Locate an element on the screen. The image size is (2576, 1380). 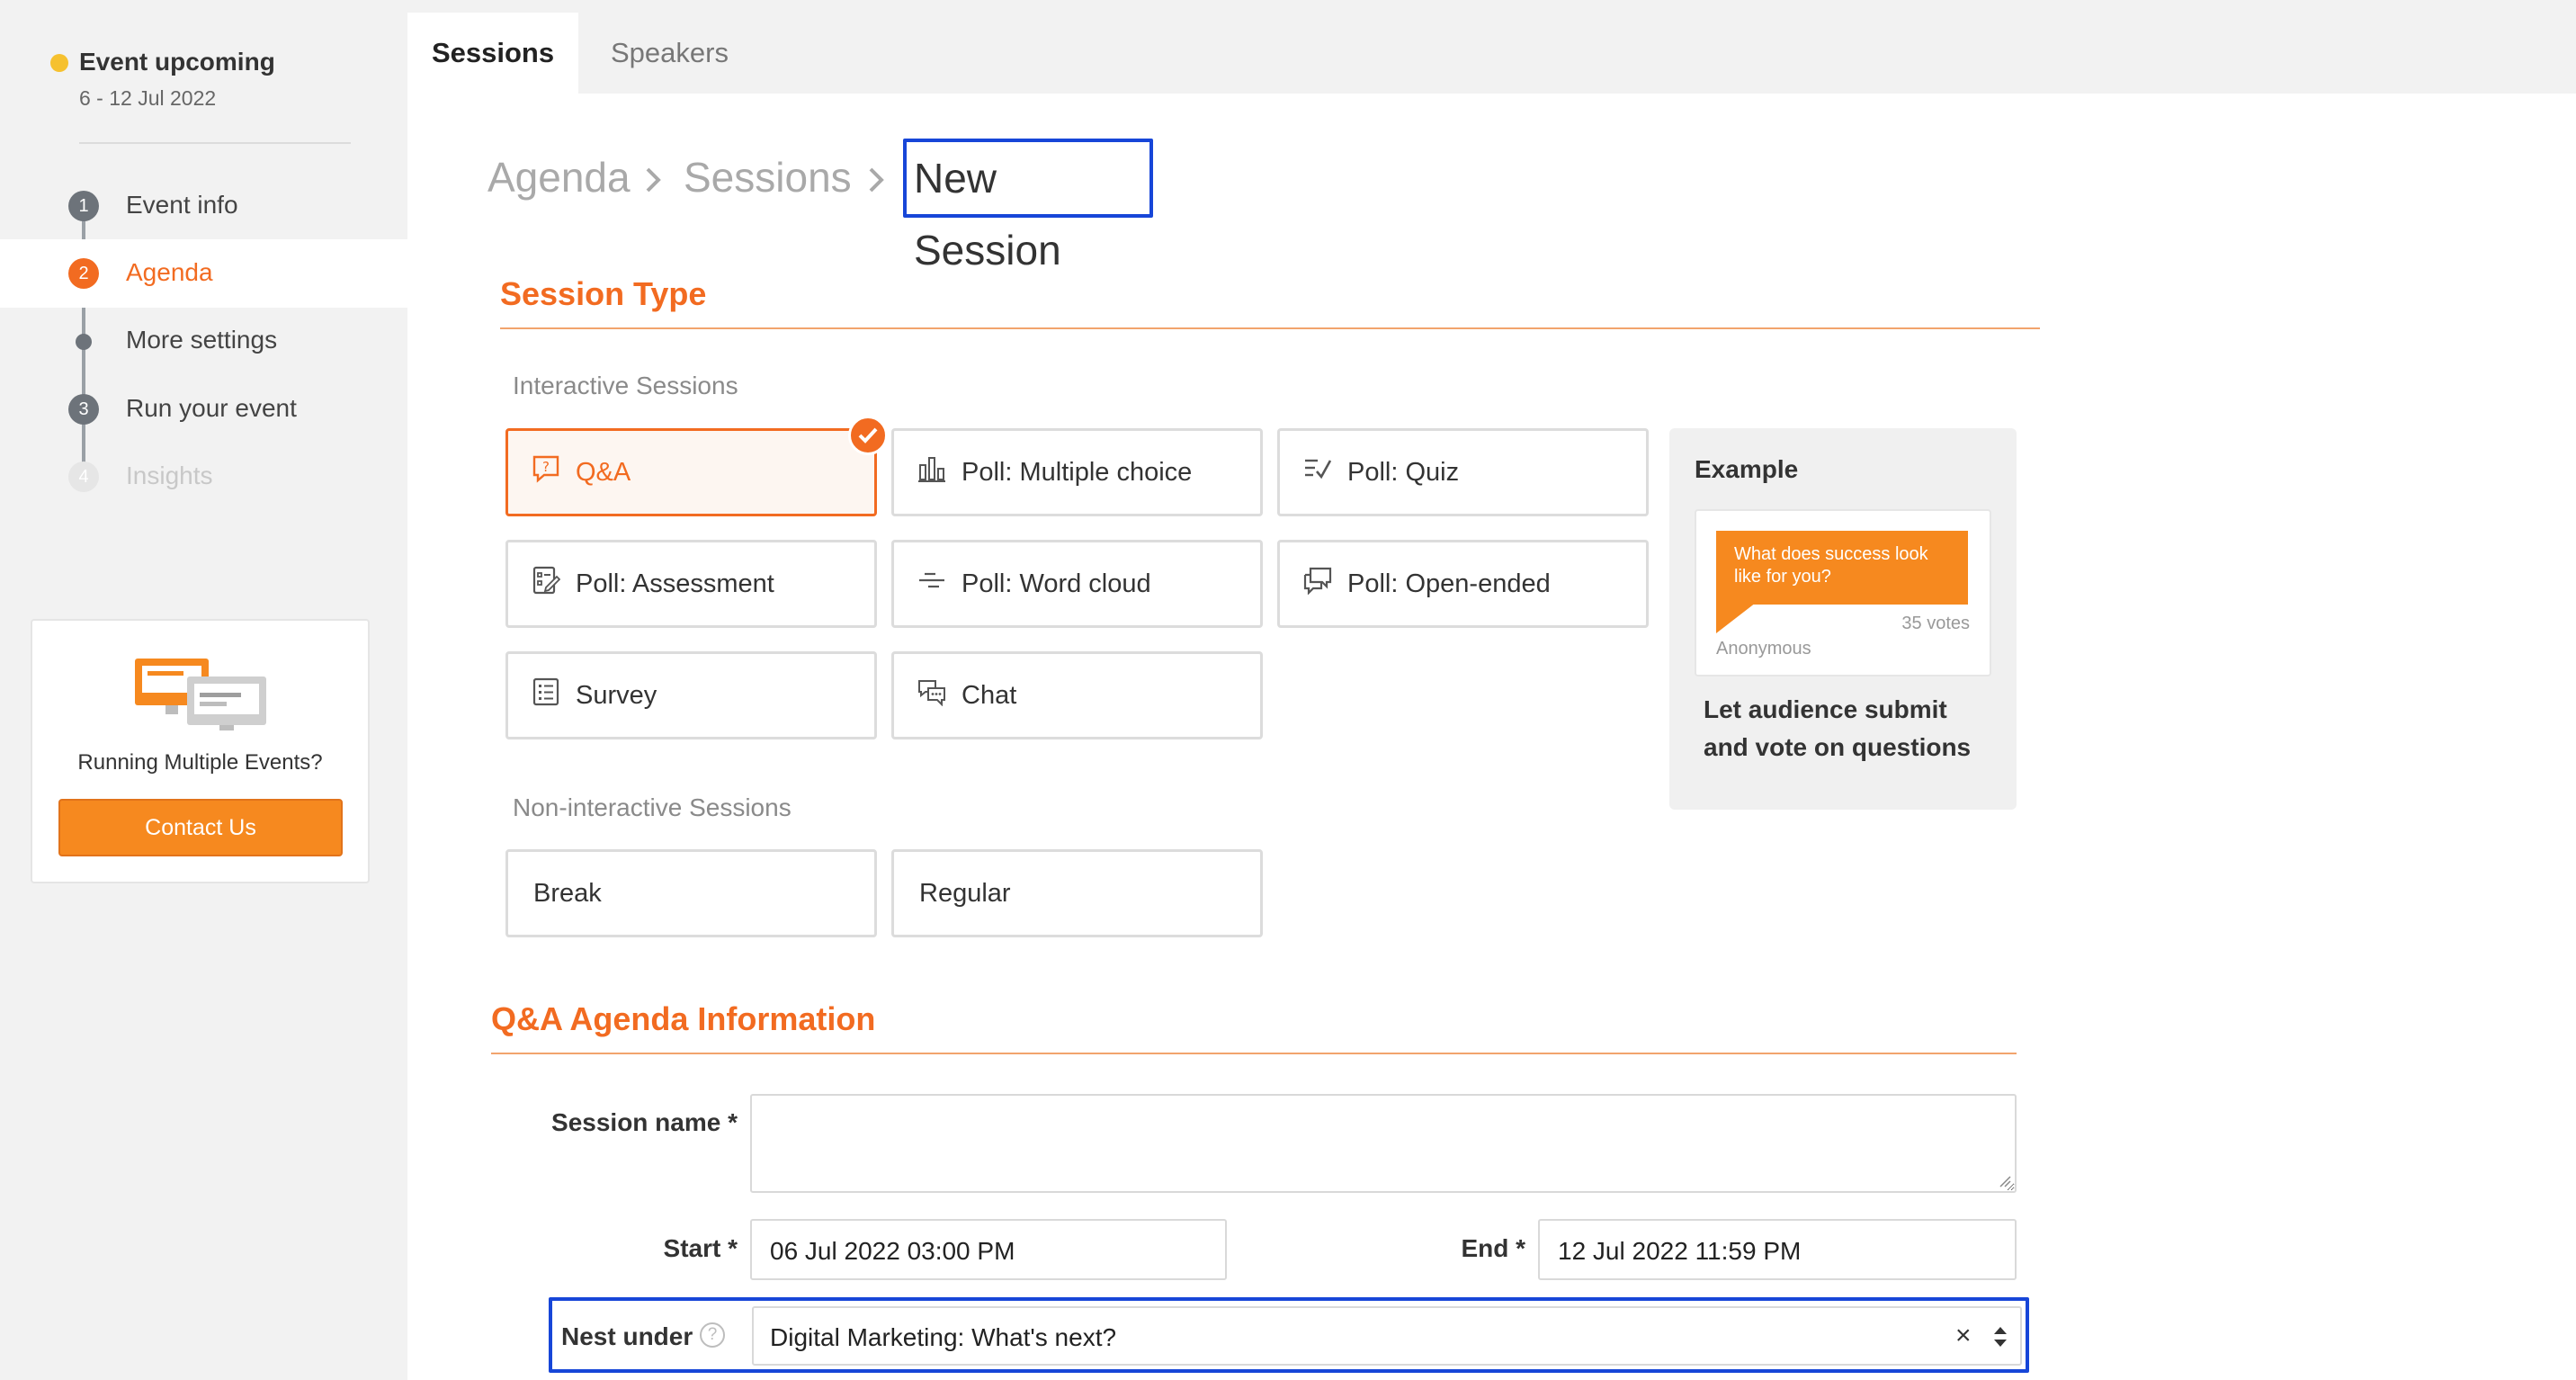
sidebar-step-insights: 4 Insights is located at coordinates (203, 478).